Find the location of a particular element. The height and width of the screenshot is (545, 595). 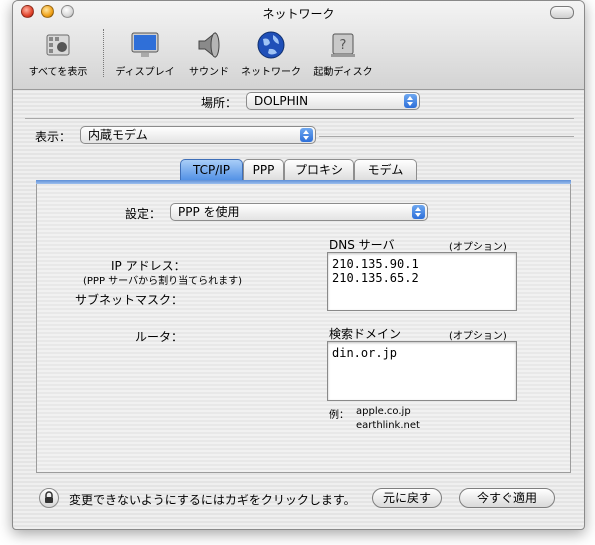

window-title: ネットワーク is located at coordinates (298, 14).